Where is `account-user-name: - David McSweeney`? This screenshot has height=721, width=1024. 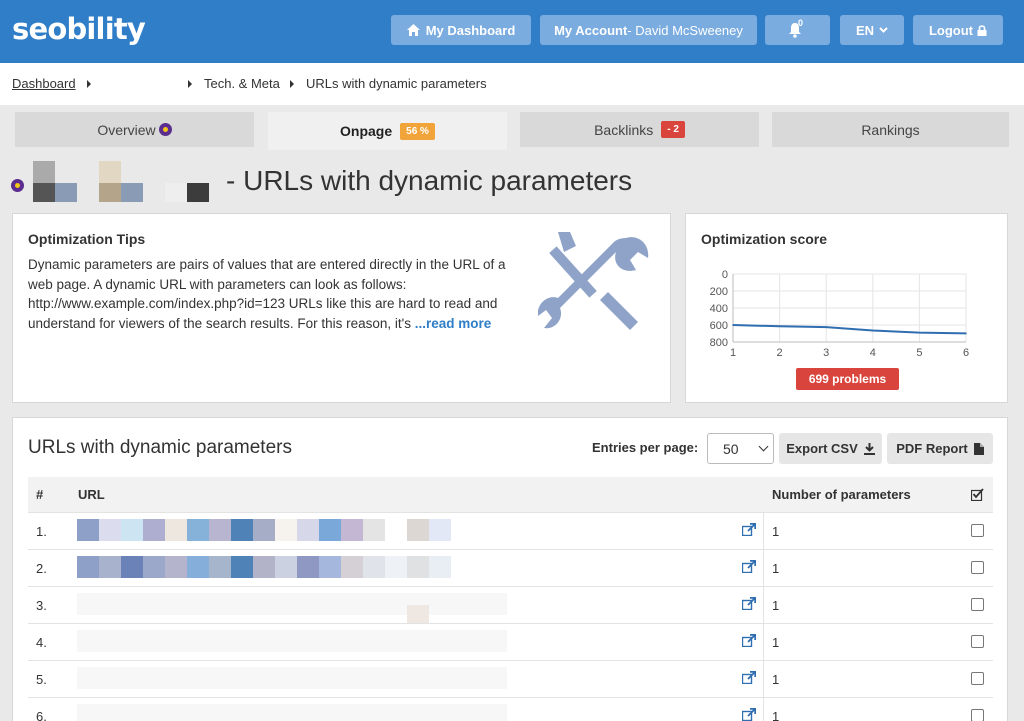
account-user-name: - David McSweeney is located at coordinates (685, 30).